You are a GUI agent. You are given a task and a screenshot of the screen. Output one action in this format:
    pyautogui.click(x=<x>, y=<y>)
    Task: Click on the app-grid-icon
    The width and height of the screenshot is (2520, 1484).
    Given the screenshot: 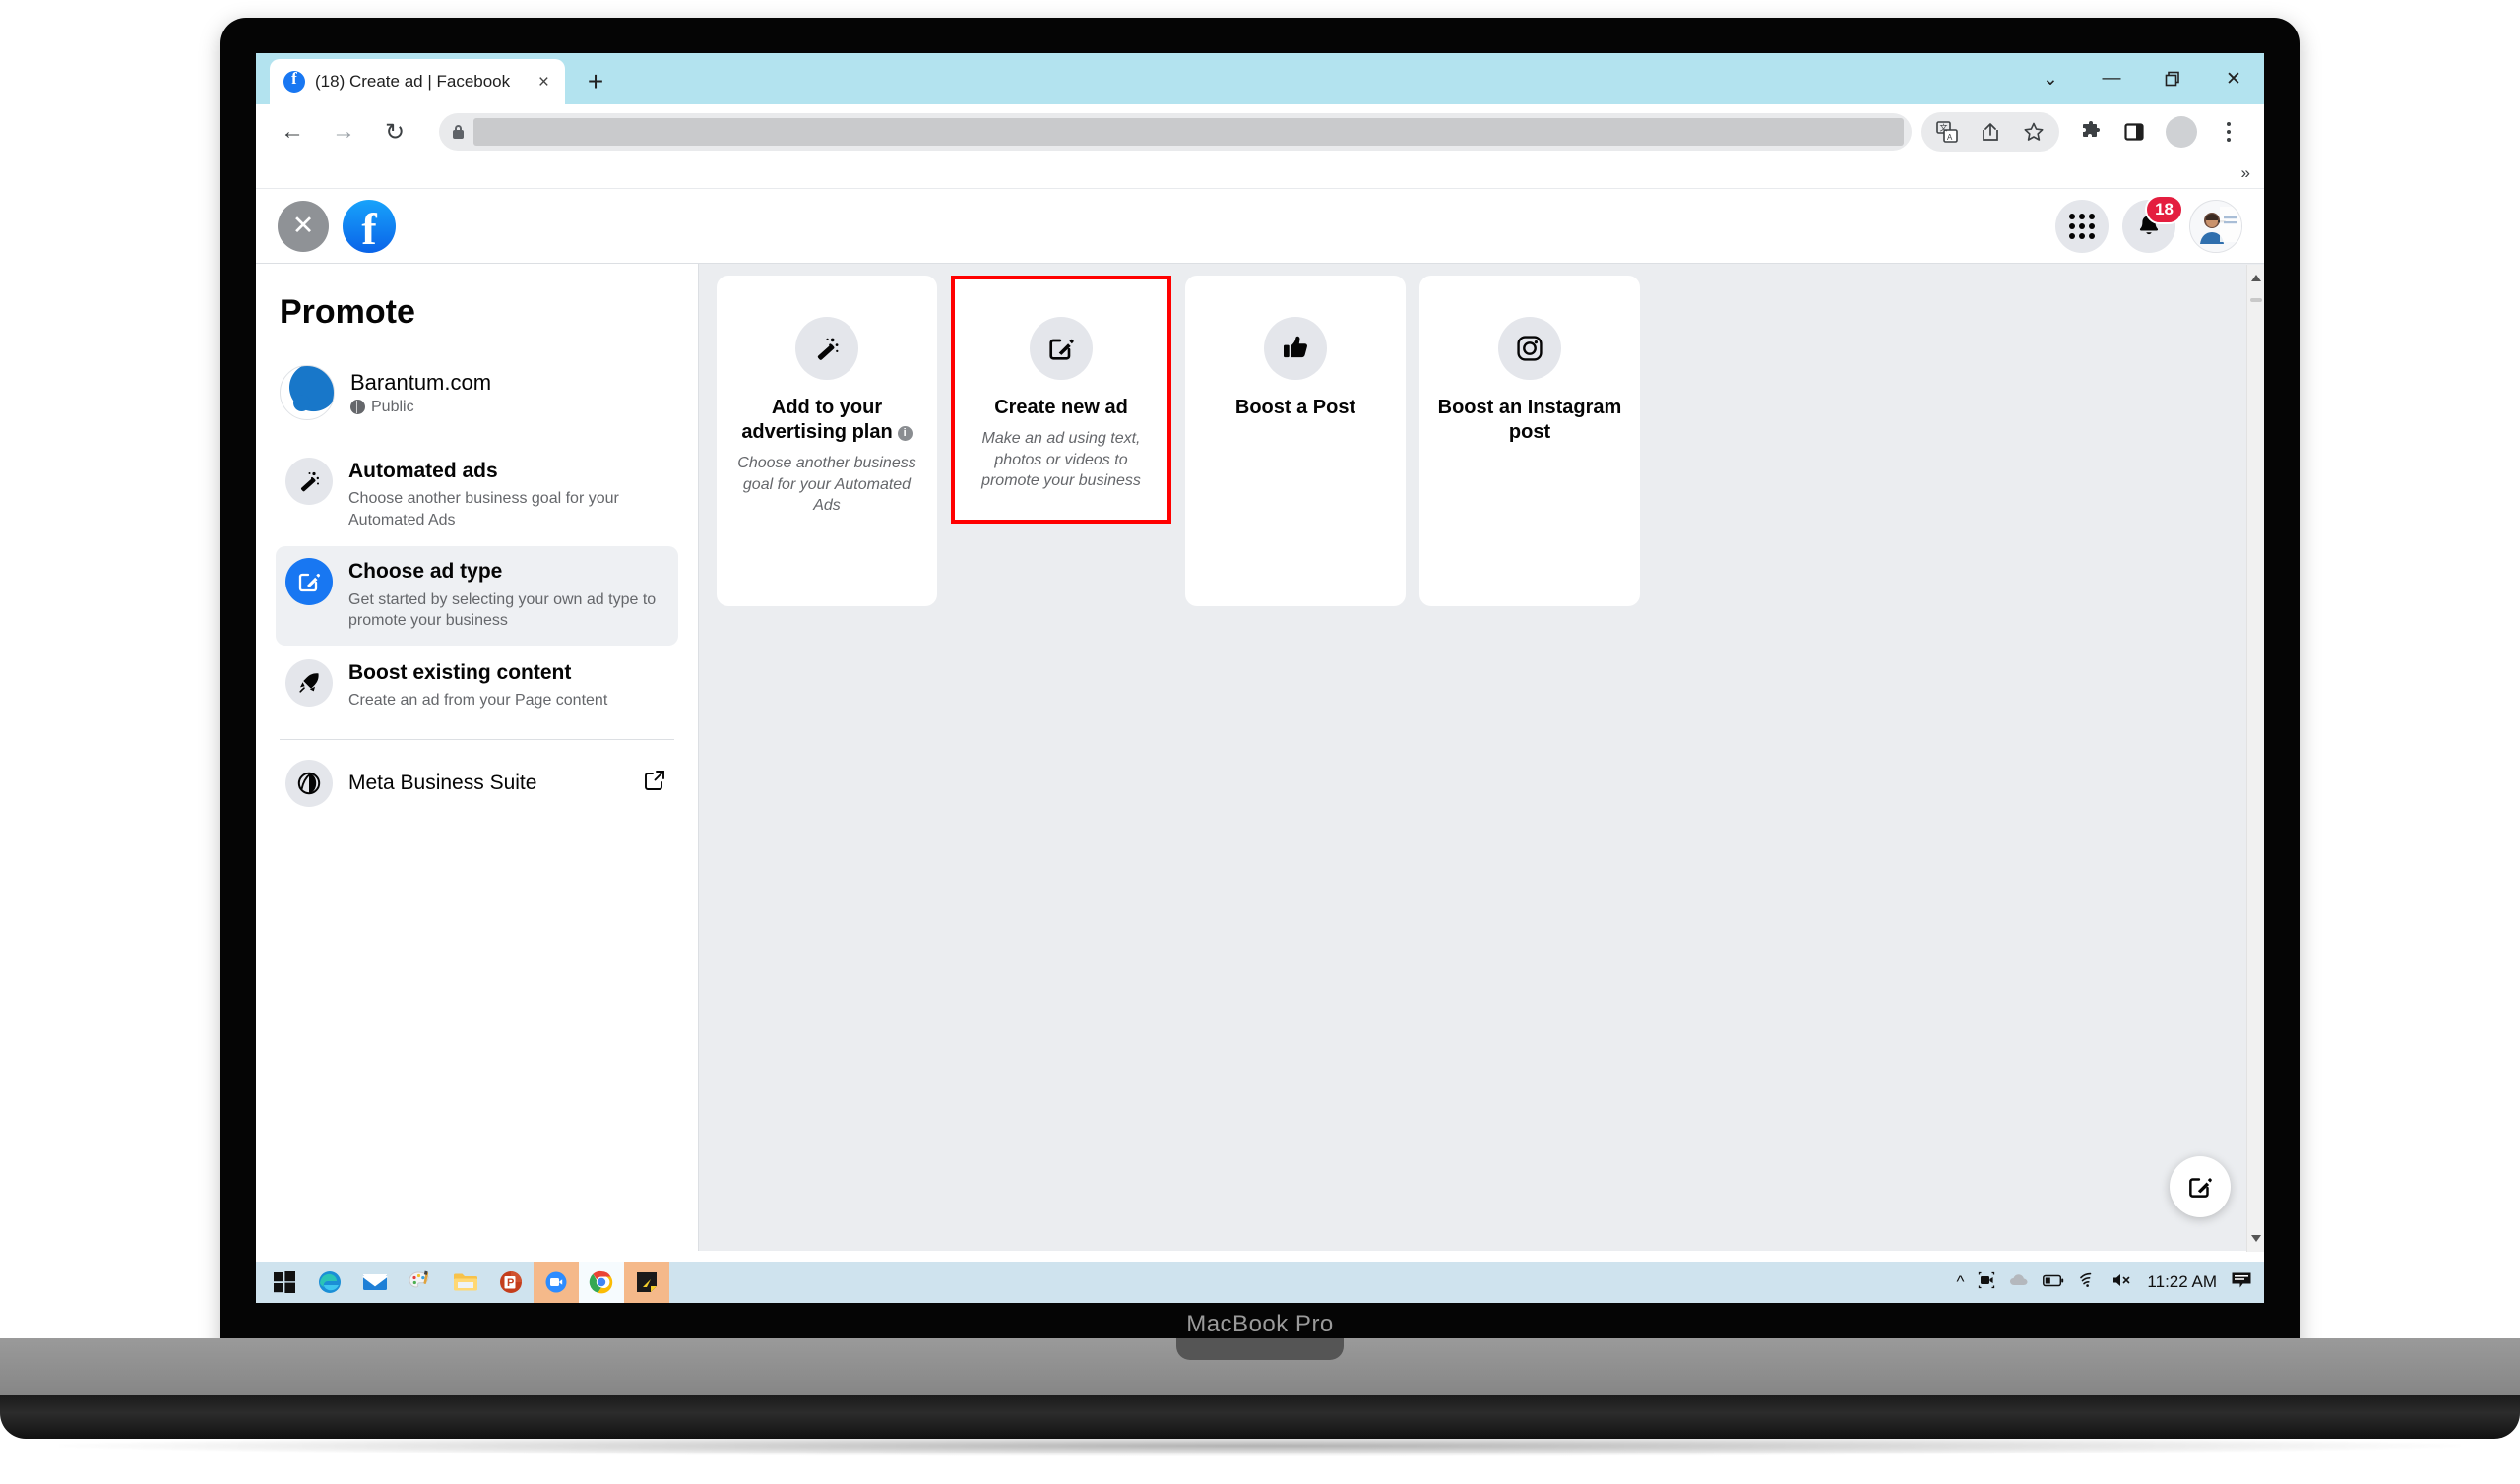 What is the action you would take?
    pyautogui.click(x=2082, y=226)
    